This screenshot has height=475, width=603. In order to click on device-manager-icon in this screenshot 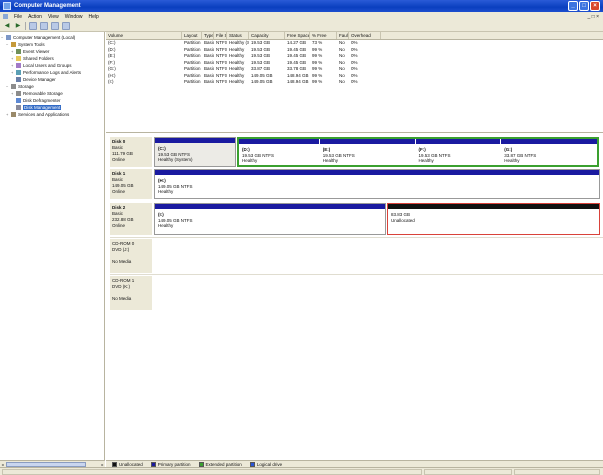, I will do `click(18, 79)`.